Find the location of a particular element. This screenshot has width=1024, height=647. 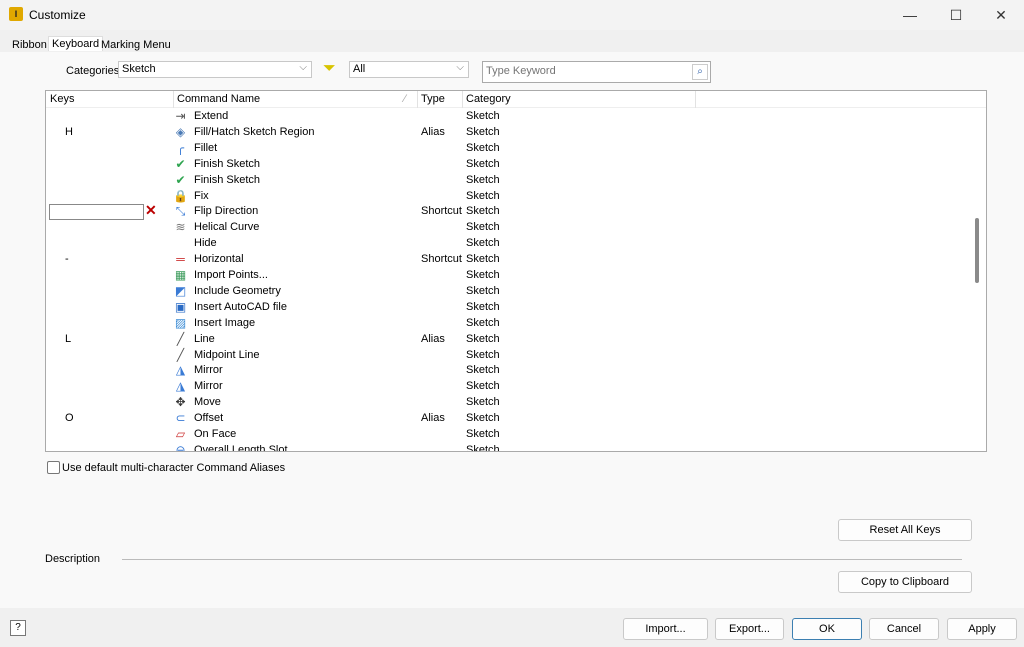

on-face-icon: ▱ is located at coordinates (180, 434).